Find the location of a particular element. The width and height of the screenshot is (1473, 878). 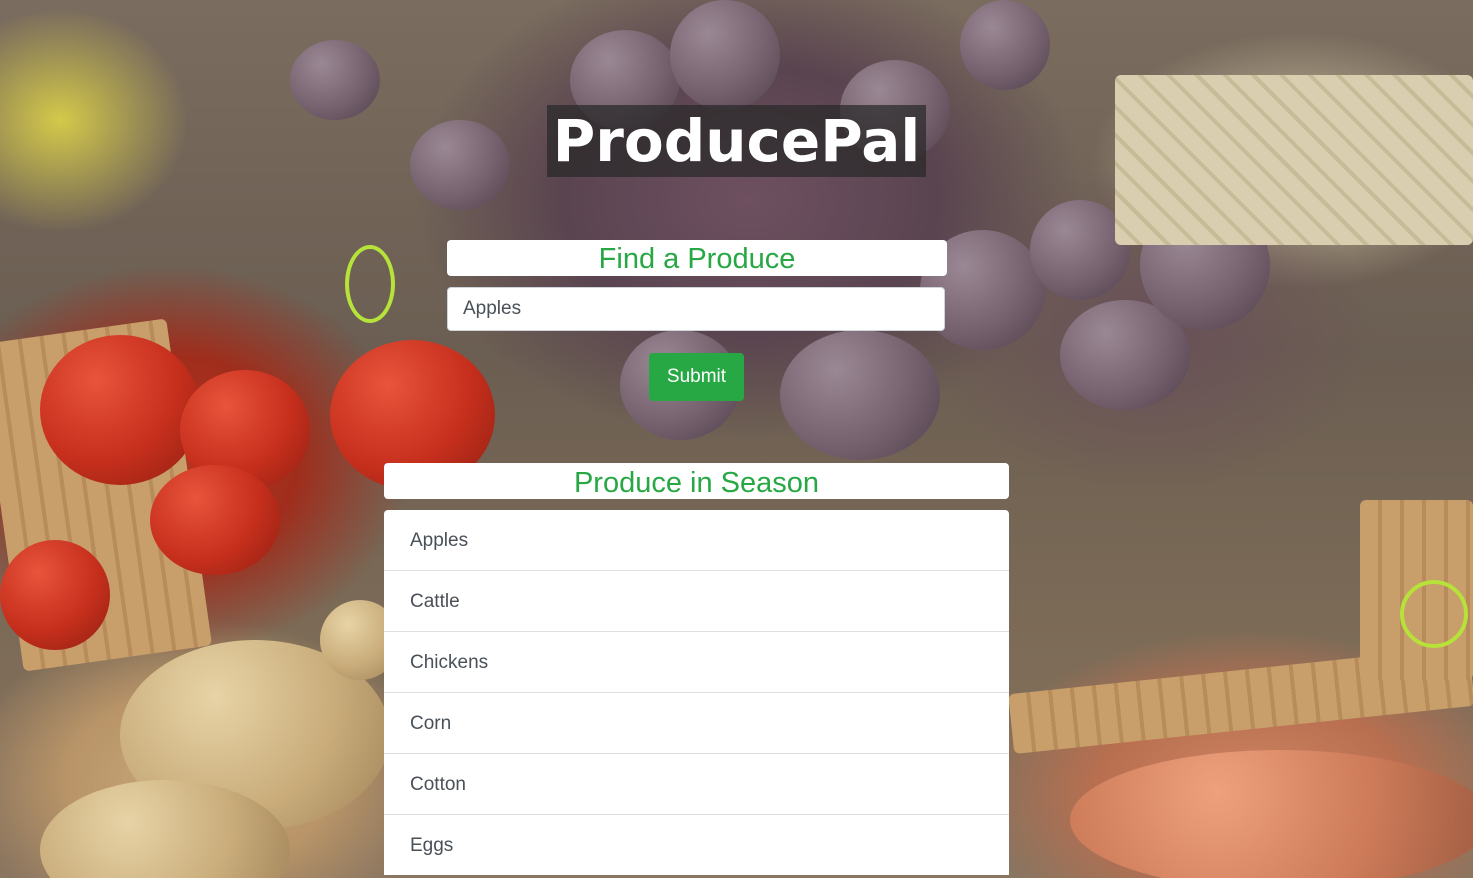

sweet-potato-decoration is located at coordinates (1271, 814).